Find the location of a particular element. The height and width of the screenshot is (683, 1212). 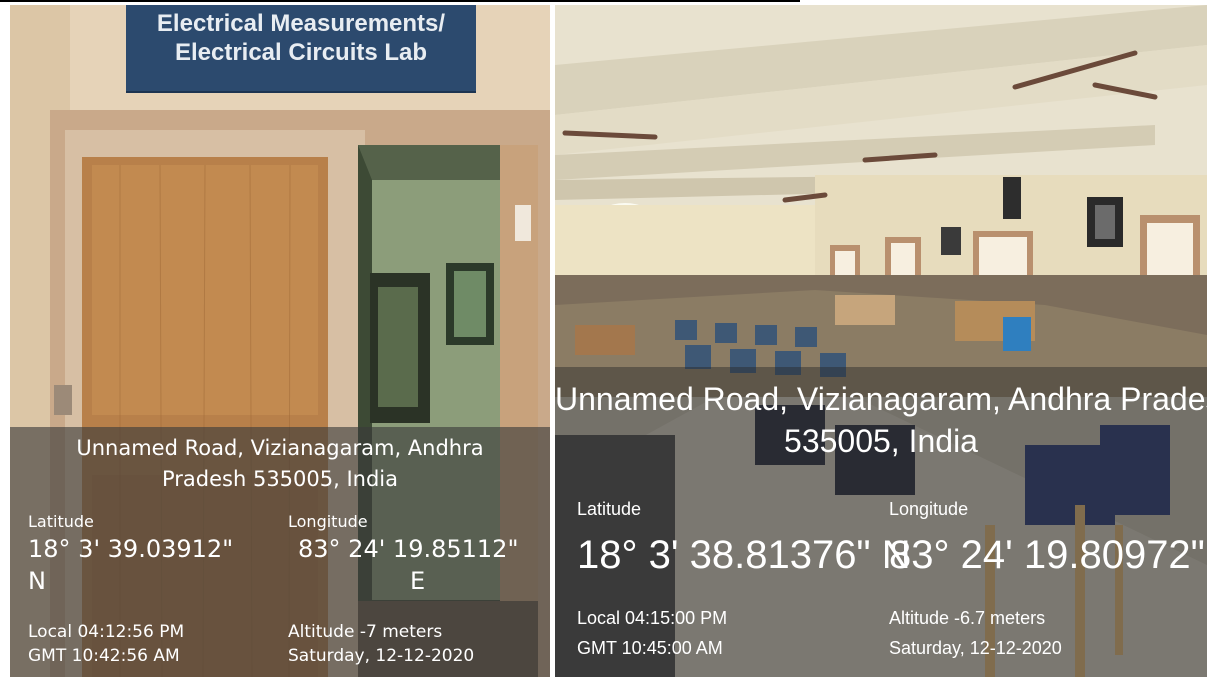

local-time: Local 04:15:00 PM is located at coordinates (652, 618).